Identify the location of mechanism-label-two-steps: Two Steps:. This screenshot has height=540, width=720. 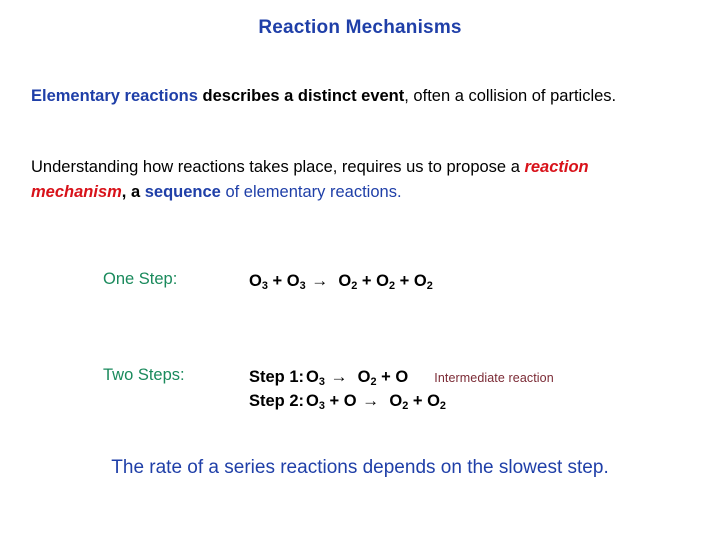
(144, 375).